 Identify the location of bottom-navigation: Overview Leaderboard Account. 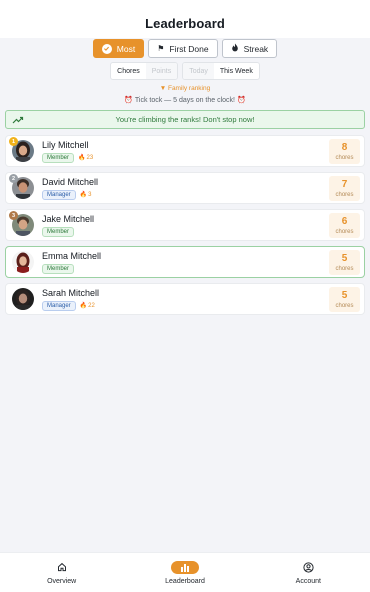
(185, 572).